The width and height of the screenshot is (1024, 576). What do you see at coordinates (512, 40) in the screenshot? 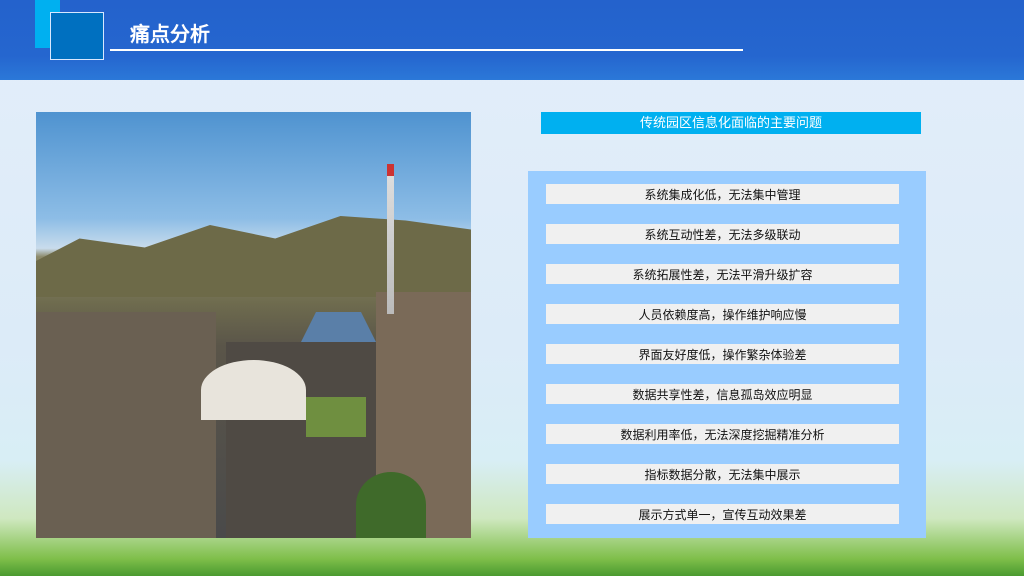
I see `header-bar: 痛点分析` at bounding box center [512, 40].